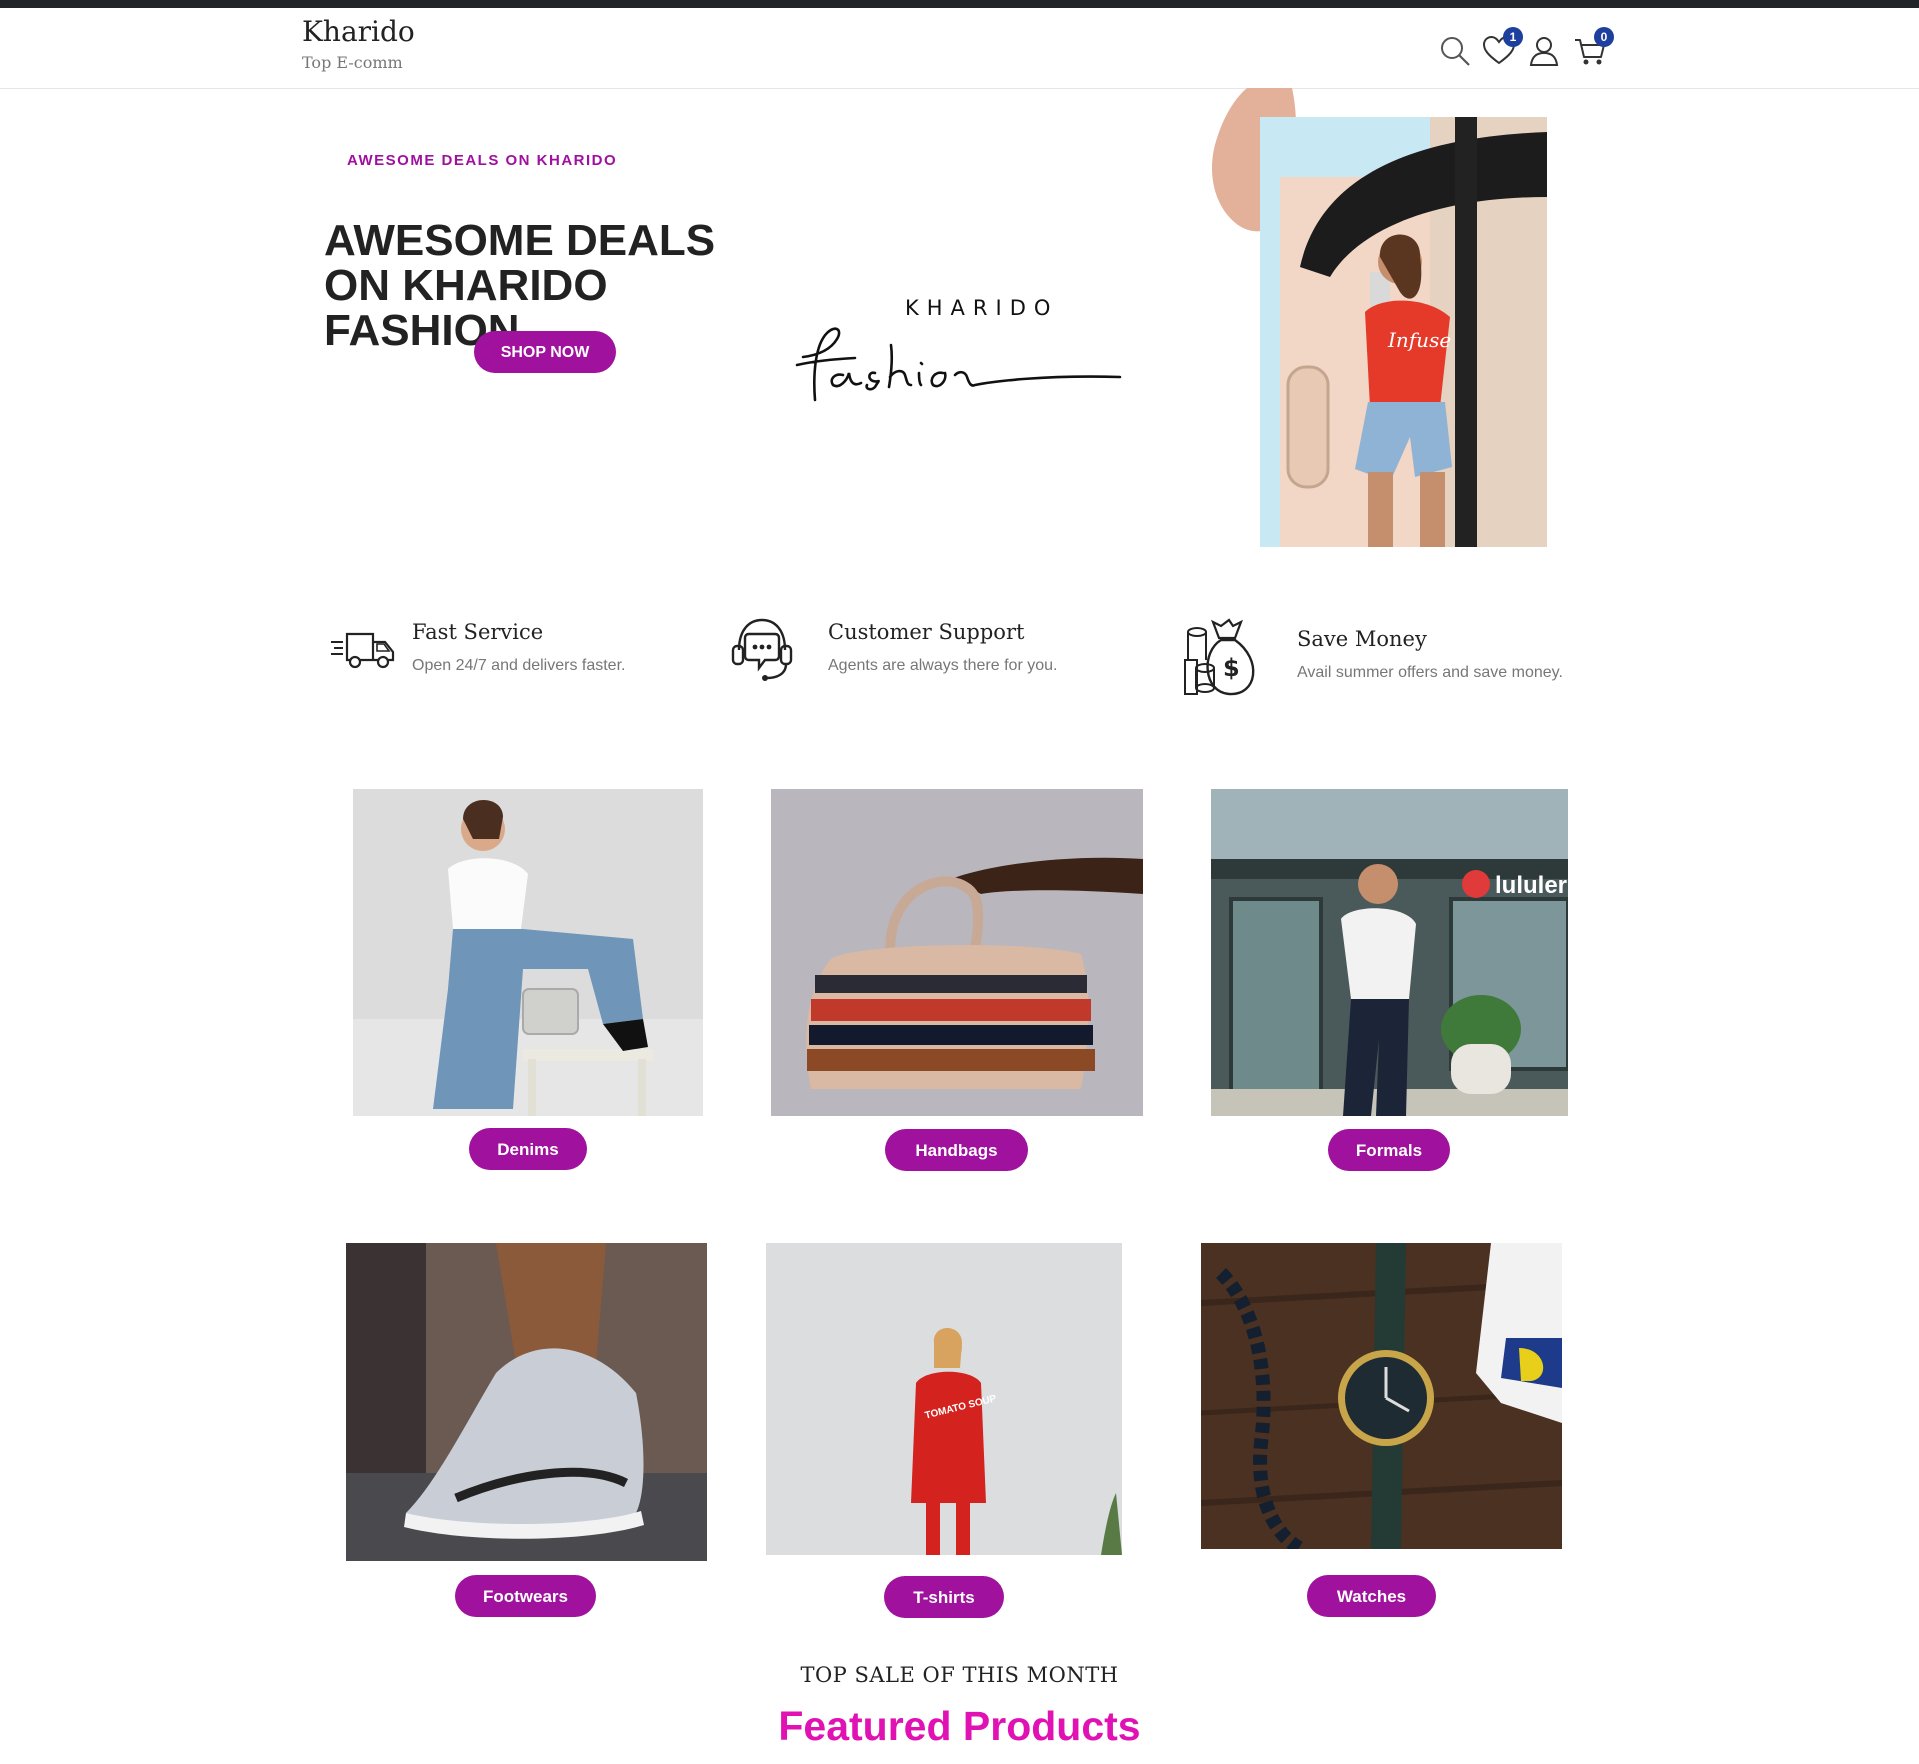 This screenshot has width=1919, height=1764. I want to click on browser-top-strip, so click(959, 4).